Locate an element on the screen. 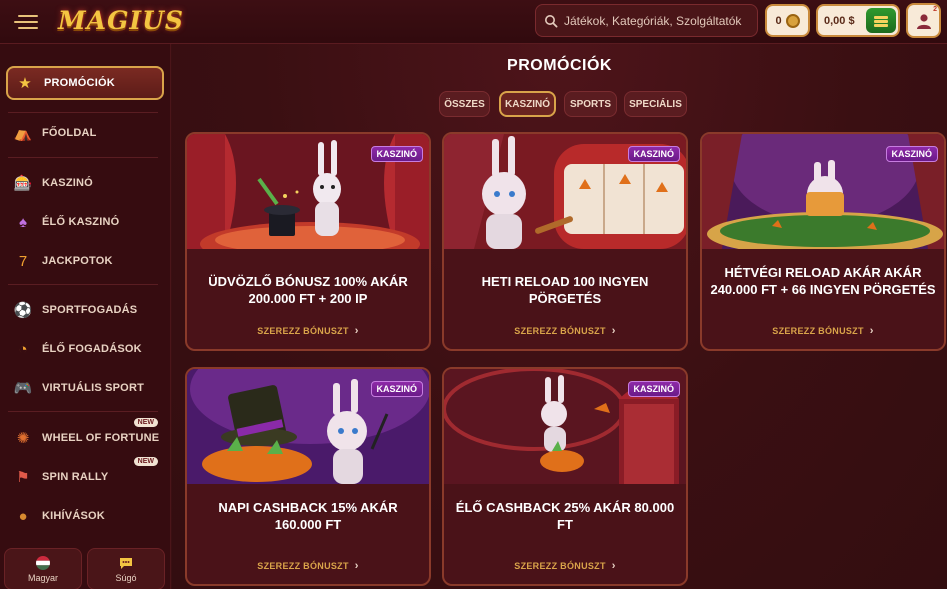  coins-value: 0 is located at coordinates (778, 20).